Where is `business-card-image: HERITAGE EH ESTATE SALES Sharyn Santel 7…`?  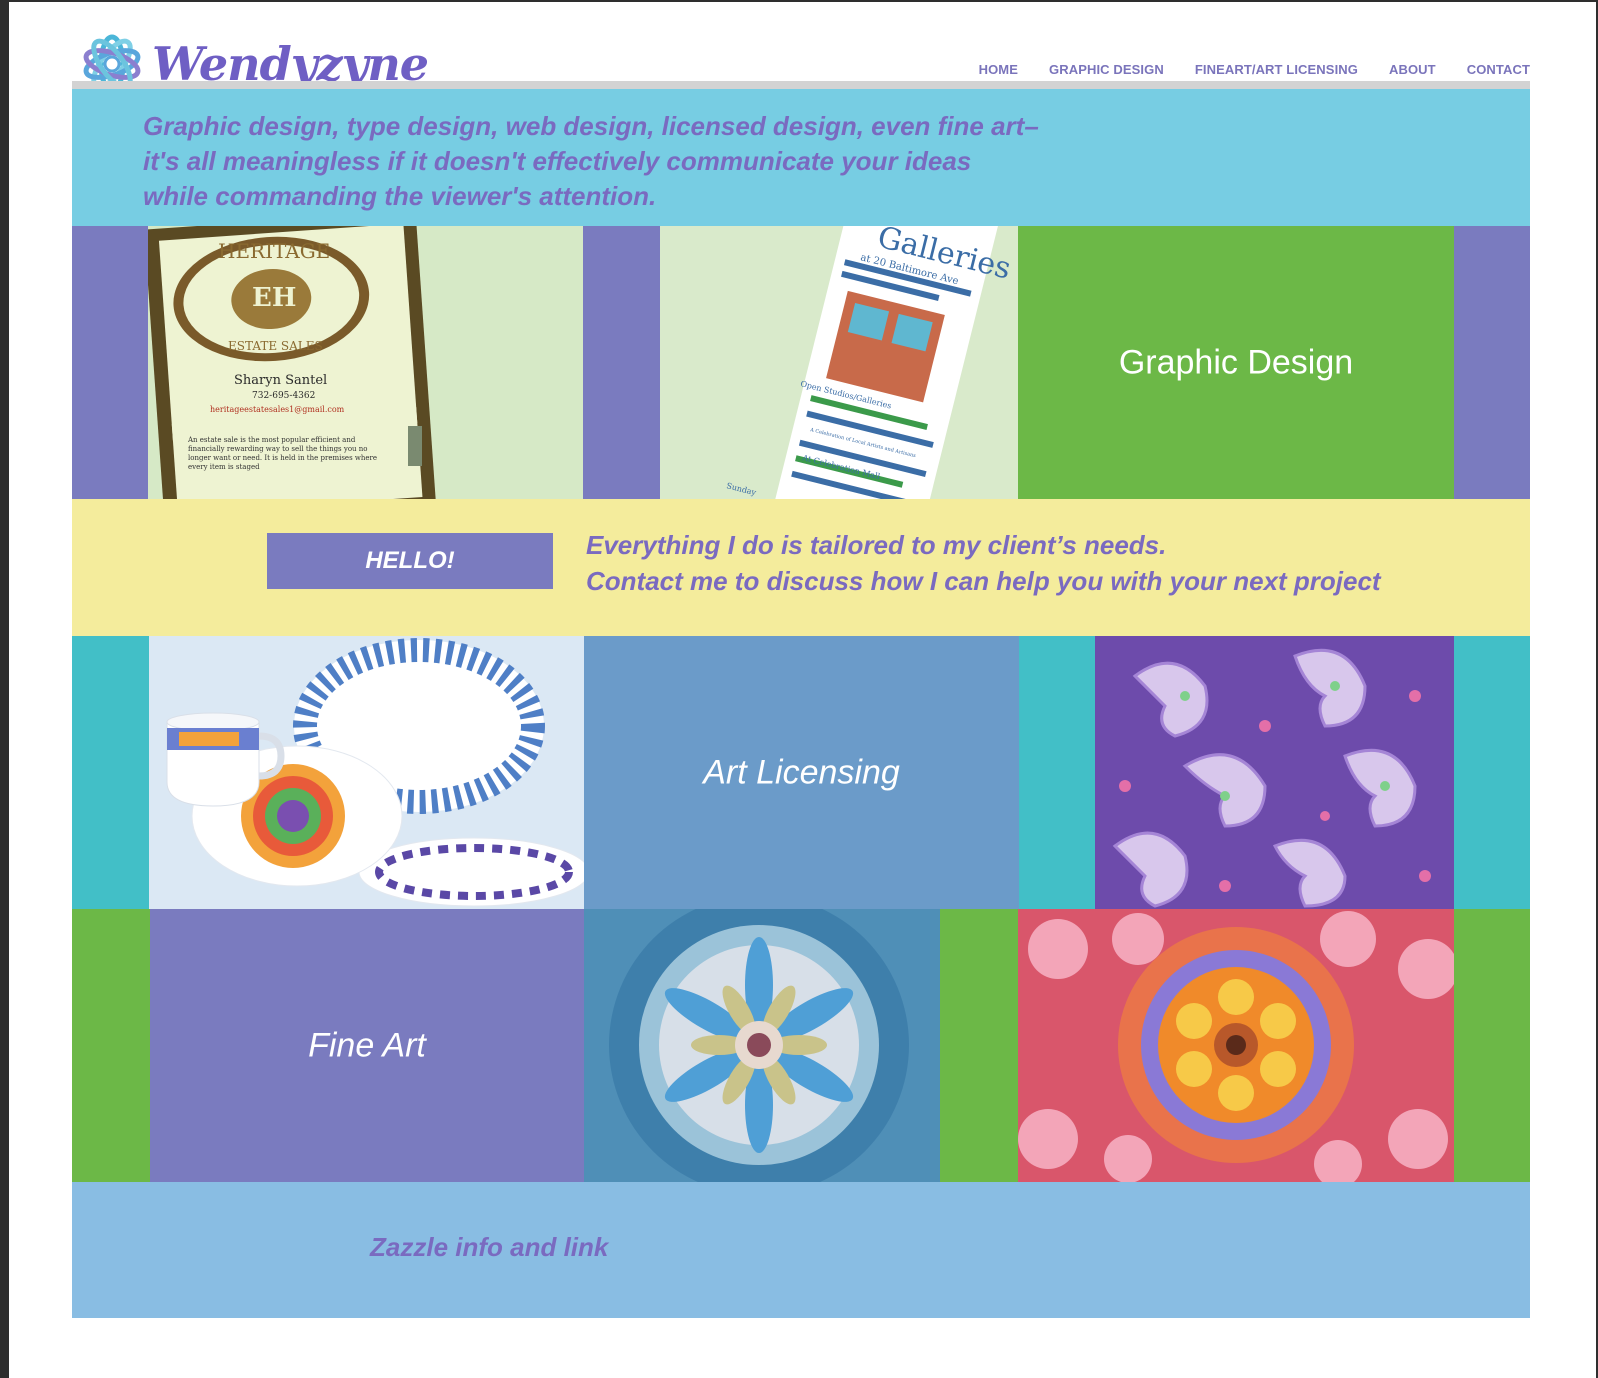 business-card-image: HERITAGE EH ESTATE SALES Sharyn Santel 7… is located at coordinates (365, 362).